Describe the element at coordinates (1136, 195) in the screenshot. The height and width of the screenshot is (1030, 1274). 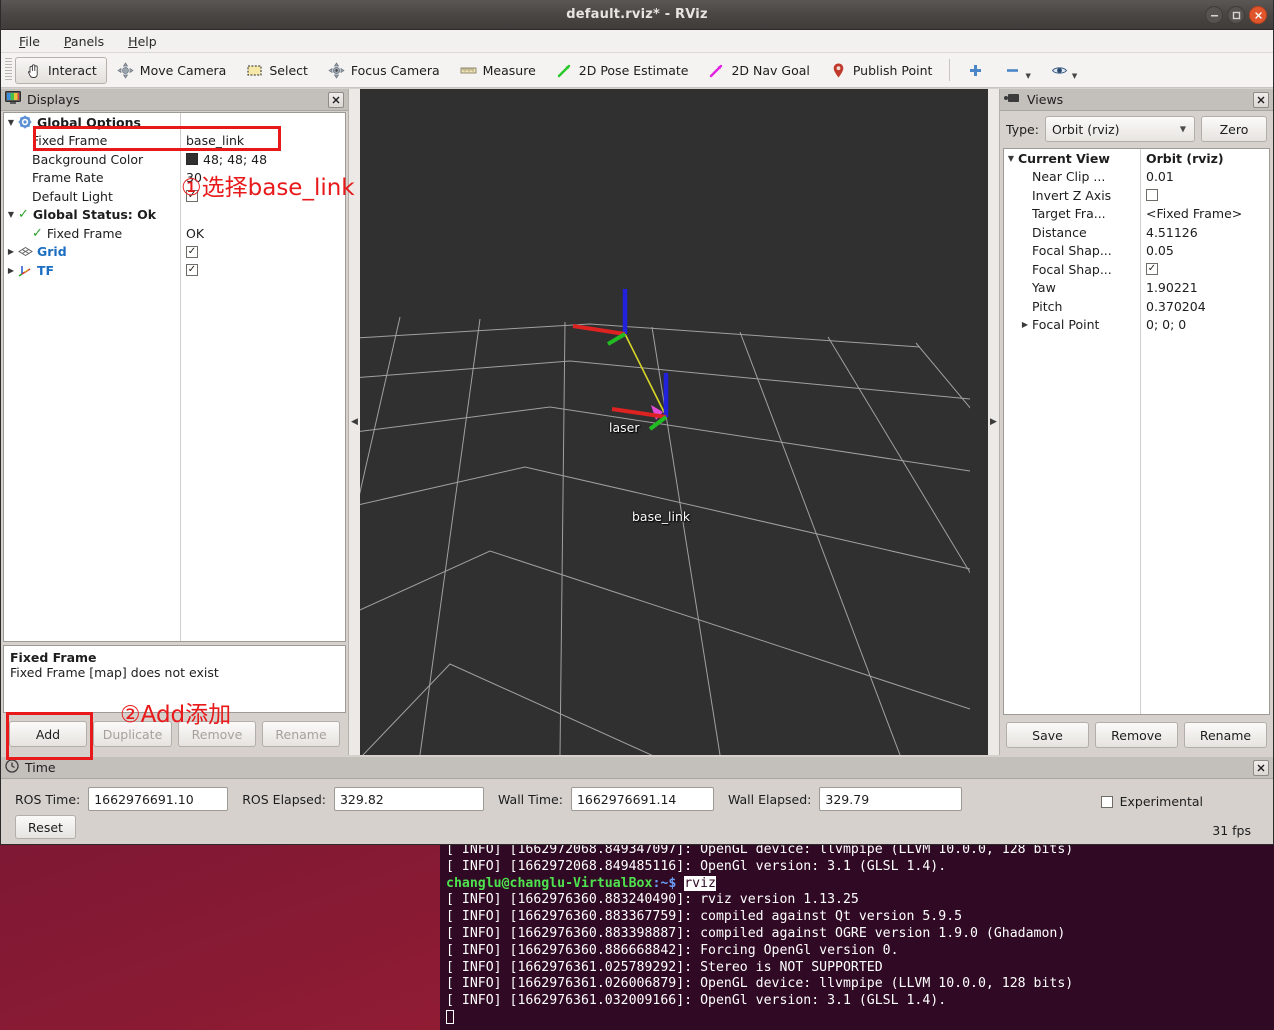
I see `views-row-invert-z-axis: Invert Z Axis` at that location.